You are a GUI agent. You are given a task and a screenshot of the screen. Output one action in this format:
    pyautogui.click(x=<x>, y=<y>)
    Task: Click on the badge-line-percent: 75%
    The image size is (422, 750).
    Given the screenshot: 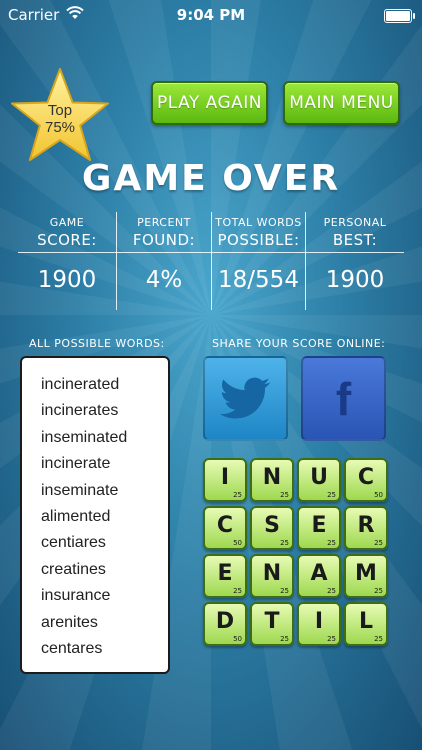 What is the action you would take?
    pyautogui.click(x=60, y=127)
    